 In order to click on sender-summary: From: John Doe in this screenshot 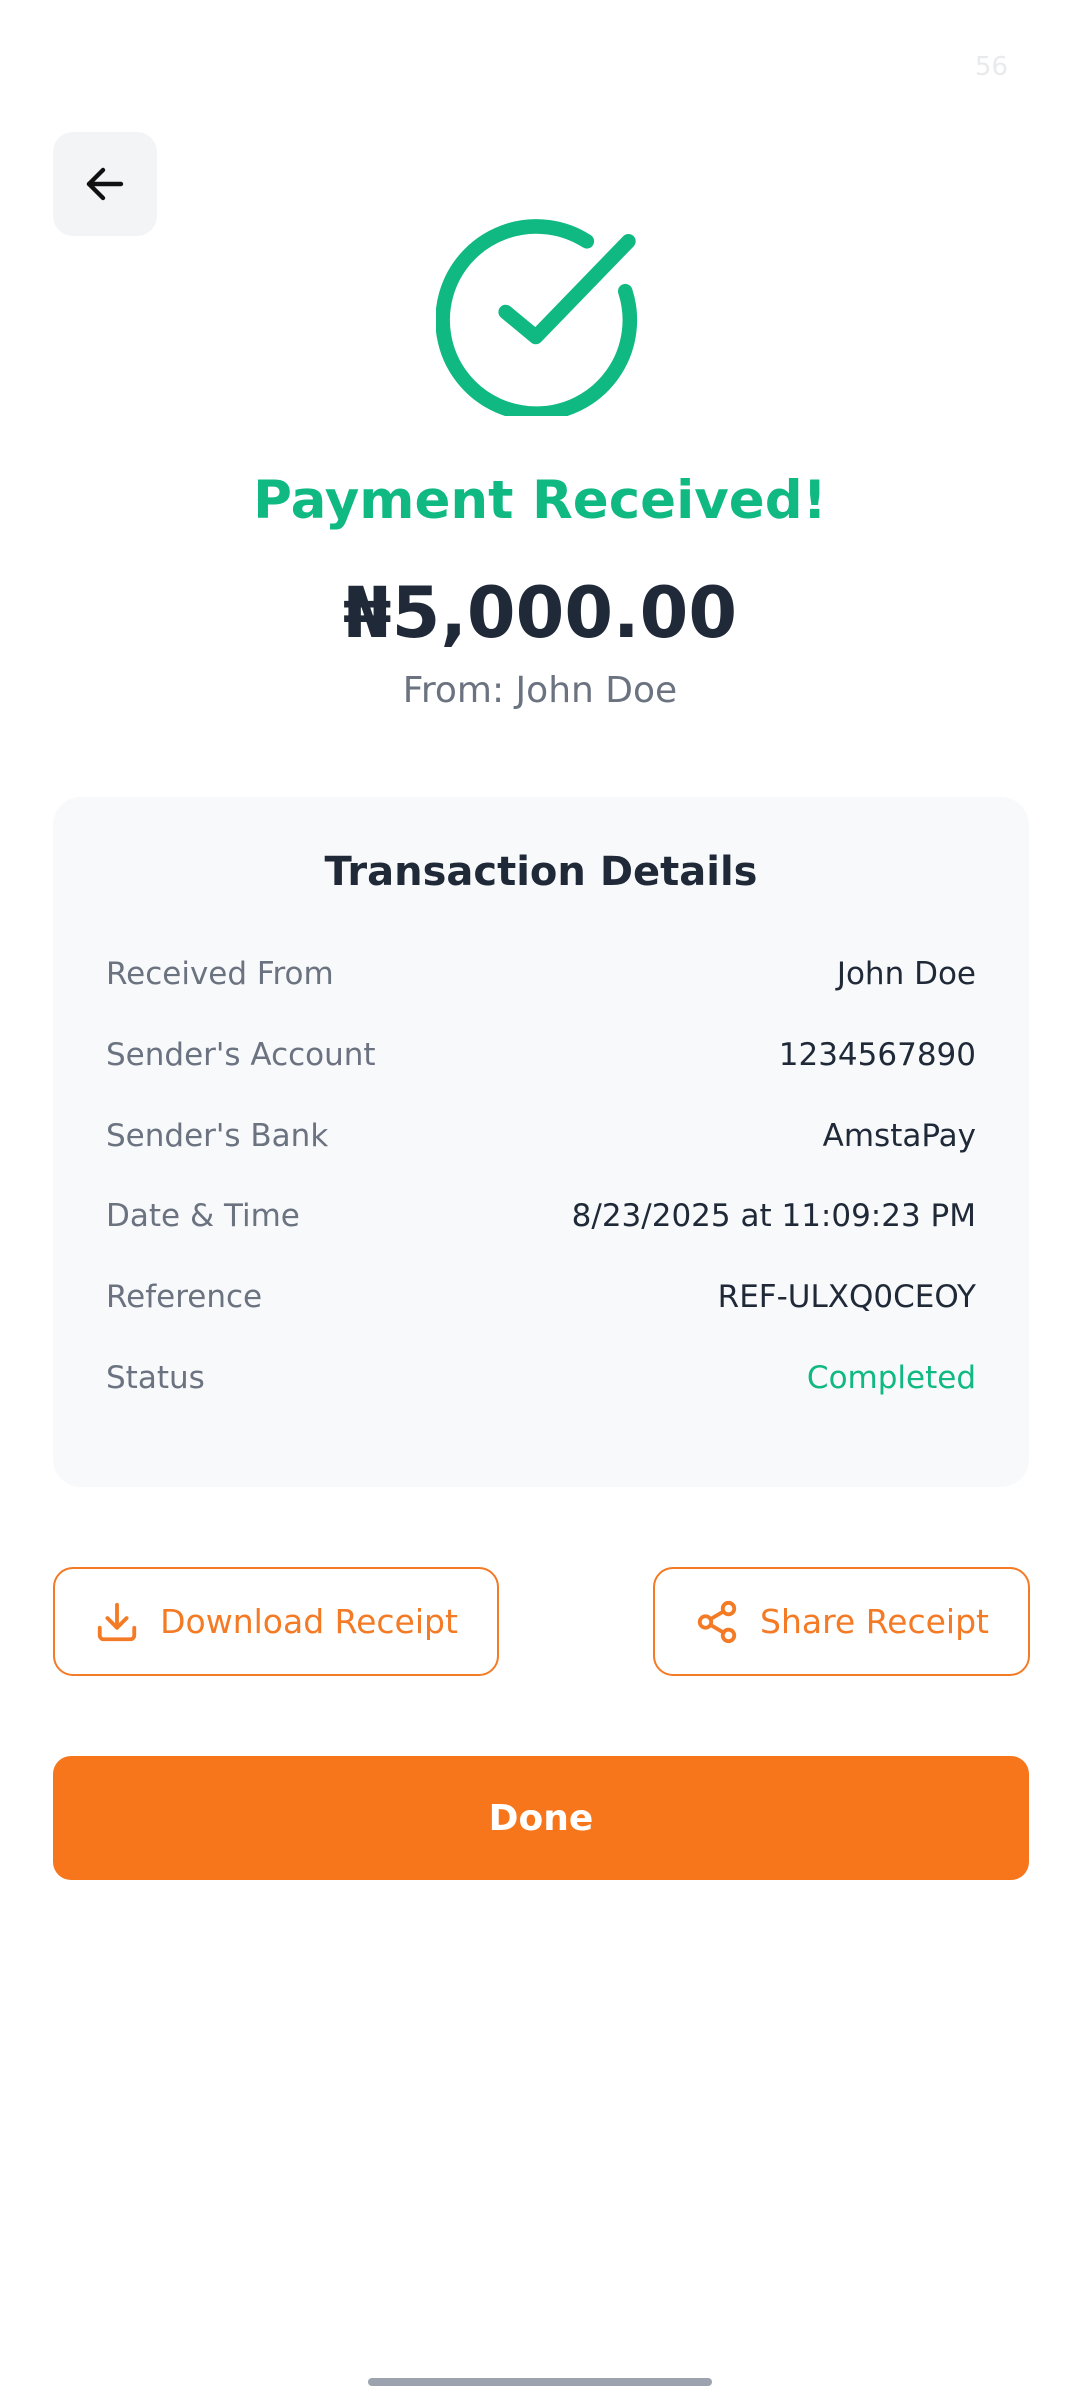, I will do `click(540, 690)`.